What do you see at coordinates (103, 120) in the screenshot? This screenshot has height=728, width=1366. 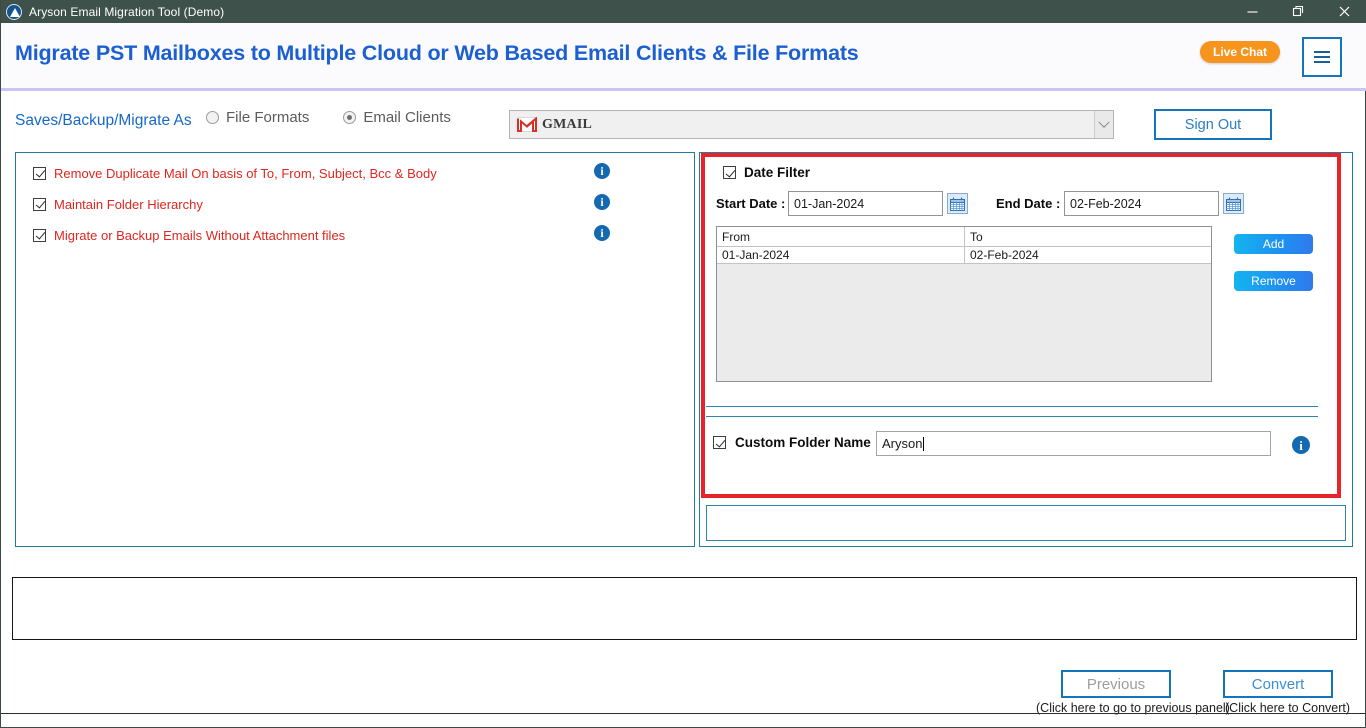 I see `saves-backup-migrate-label: Saves/Backup/Migrate As` at bounding box center [103, 120].